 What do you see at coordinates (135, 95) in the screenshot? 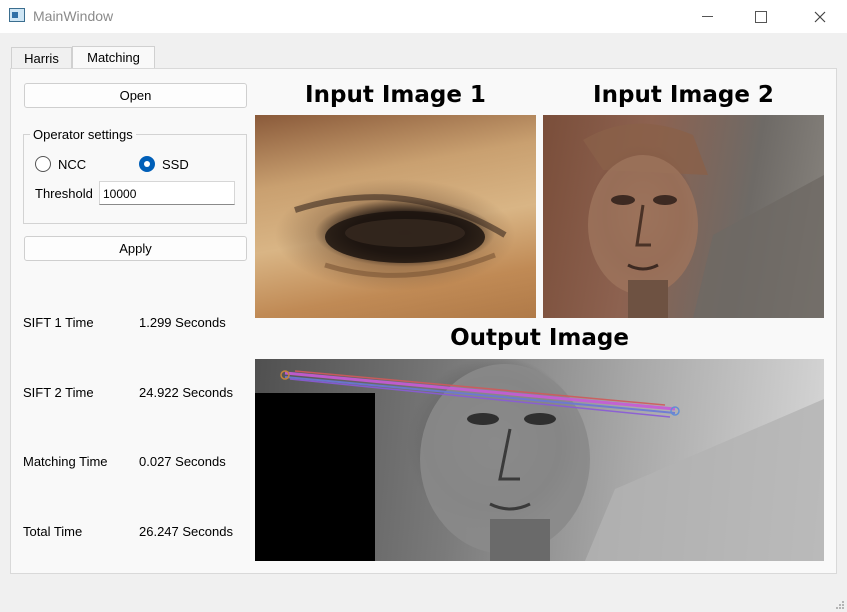
I see `open-button: Open` at bounding box center [135, 95].